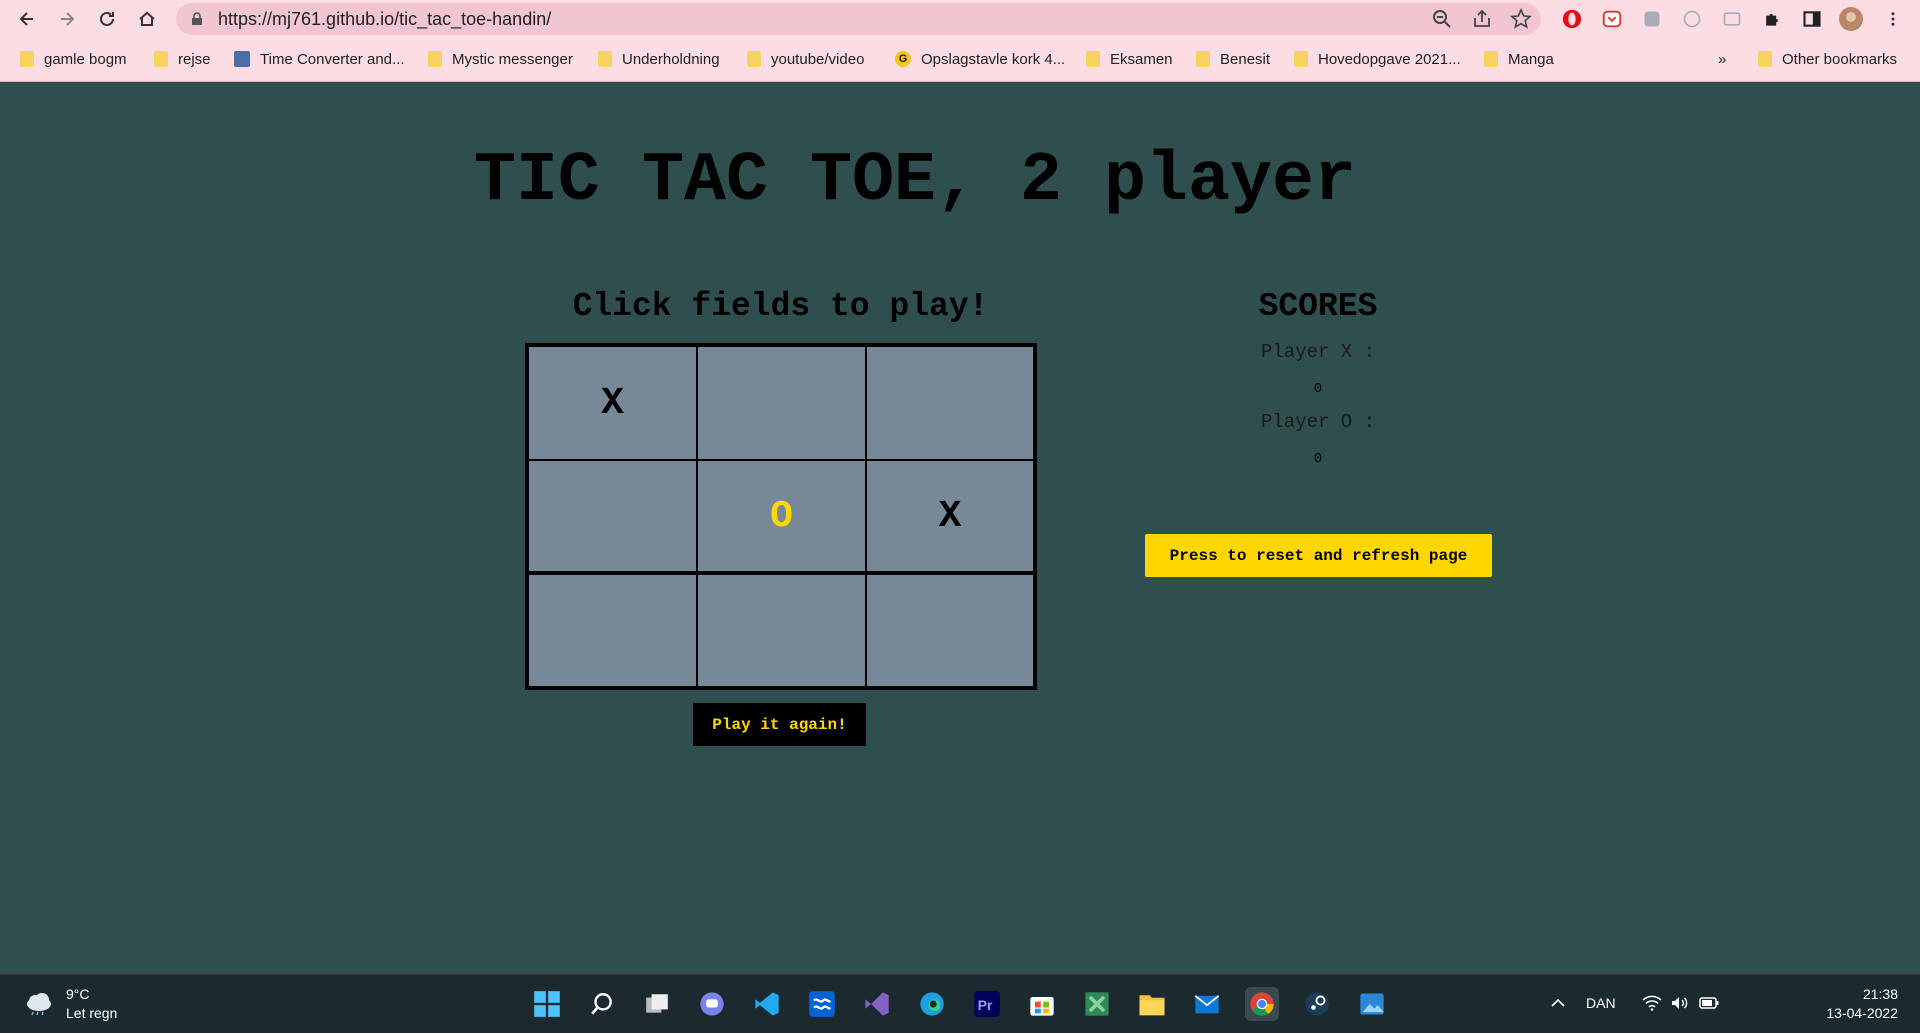 This screenshot has width=1920, height=1033. What do you see at coordinates (1862, 1004) in the screenshot?
I see `system-clock: 21:38 13-04-2022` at bounding box center [1862, 1004].